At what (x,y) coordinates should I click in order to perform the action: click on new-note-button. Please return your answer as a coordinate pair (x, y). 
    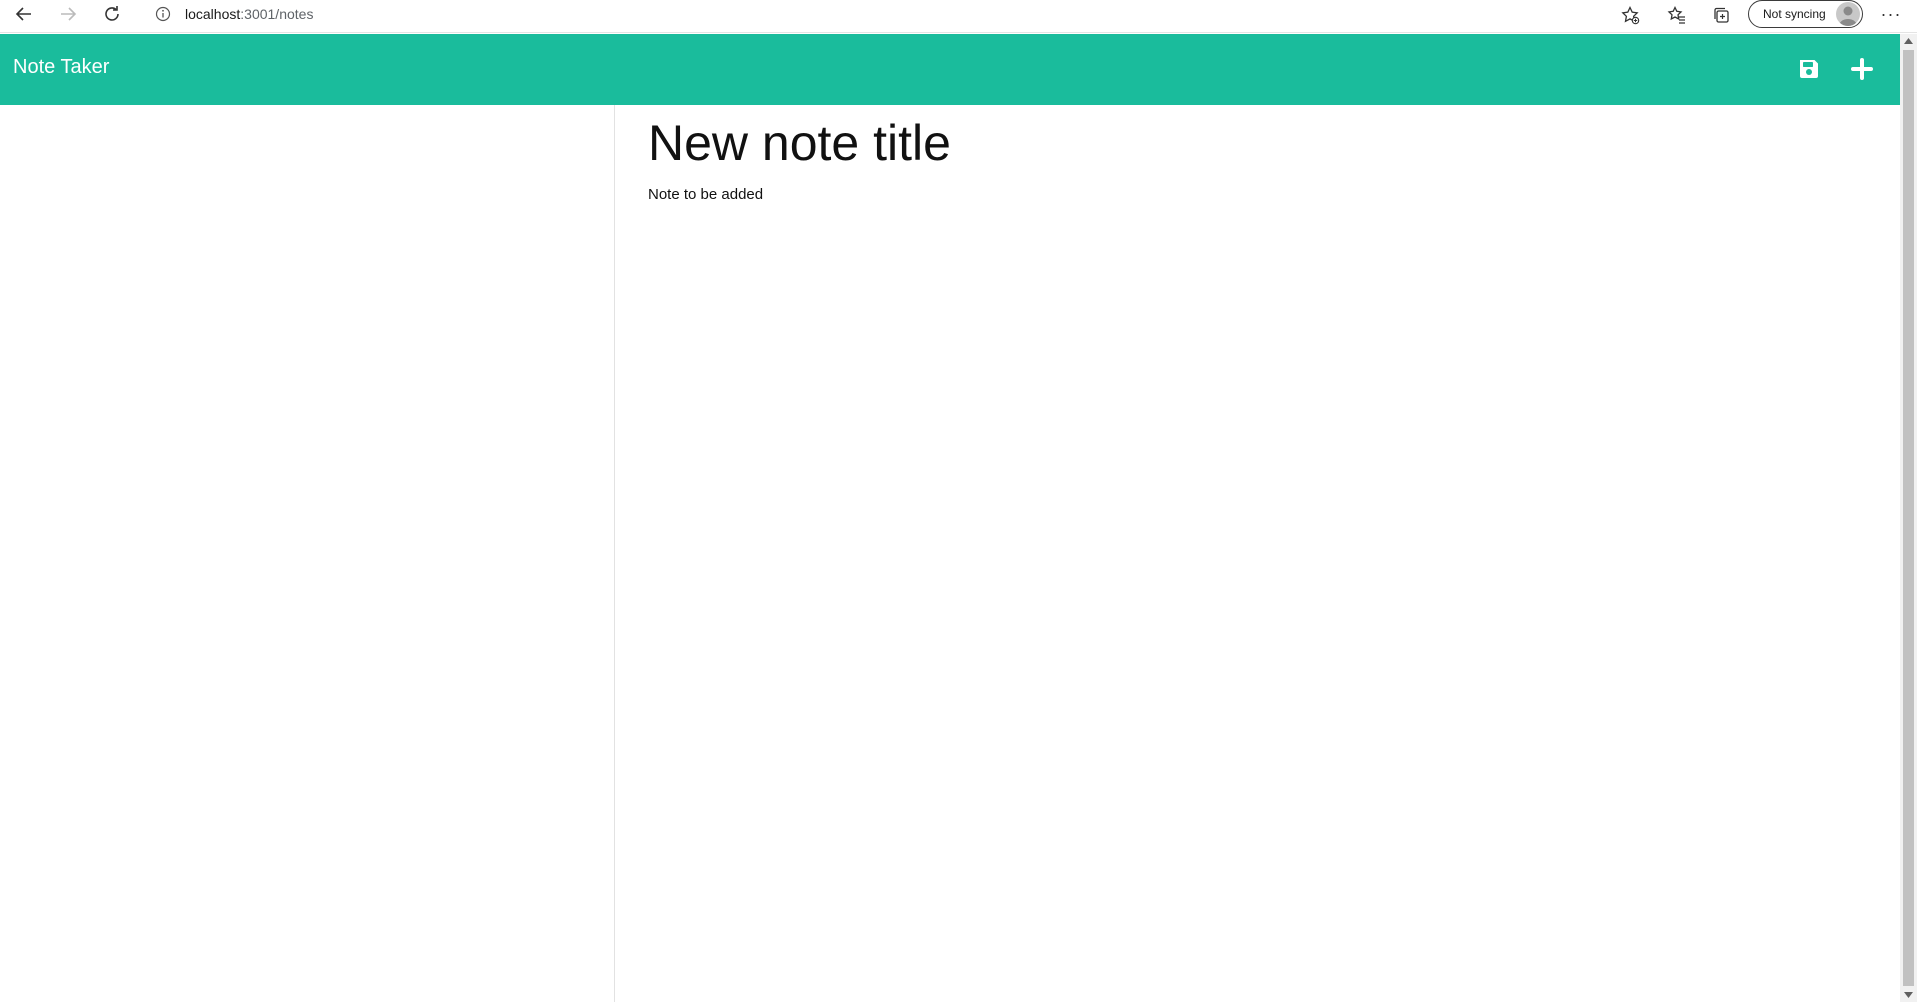
    Looking at the image, I should click on (1862, 69).